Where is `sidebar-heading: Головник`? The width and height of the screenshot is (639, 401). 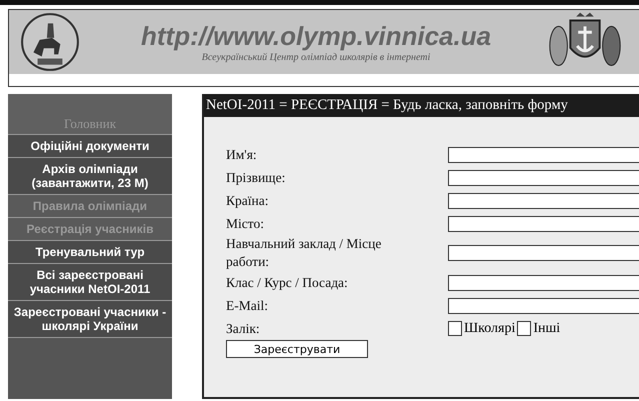 sidebar-heading: Головник is located at coordinates (90, 114).